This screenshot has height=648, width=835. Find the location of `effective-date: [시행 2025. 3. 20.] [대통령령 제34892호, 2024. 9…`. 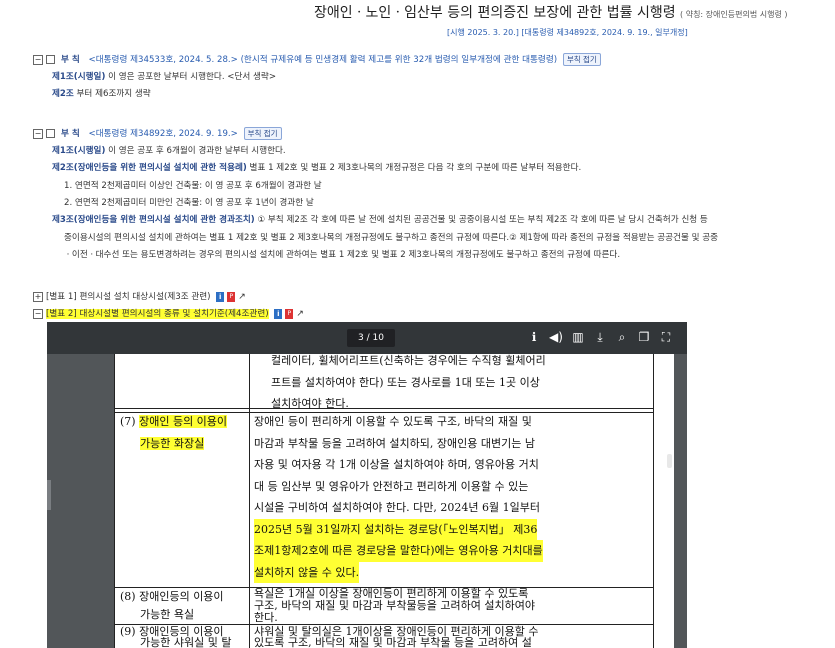

effective-date: [시행 2025. 3. 20.] [대통령령 제34892호, 2024. 9… is located at coordinates (567, 32).